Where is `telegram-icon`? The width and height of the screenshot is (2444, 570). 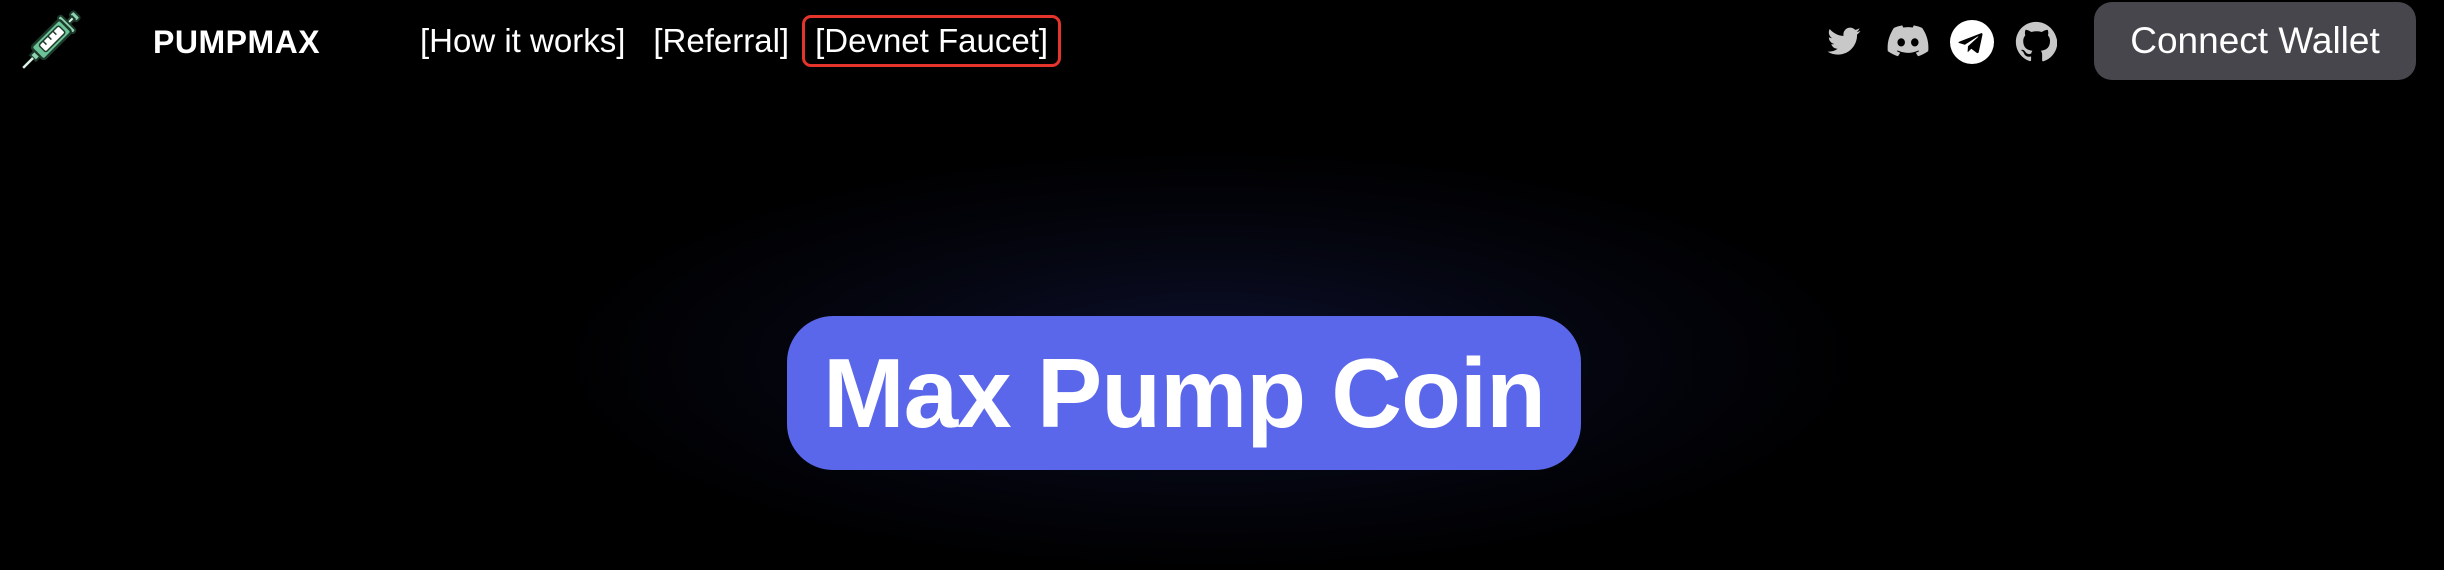 telegram-icon is located at coordinates (1972, 42).